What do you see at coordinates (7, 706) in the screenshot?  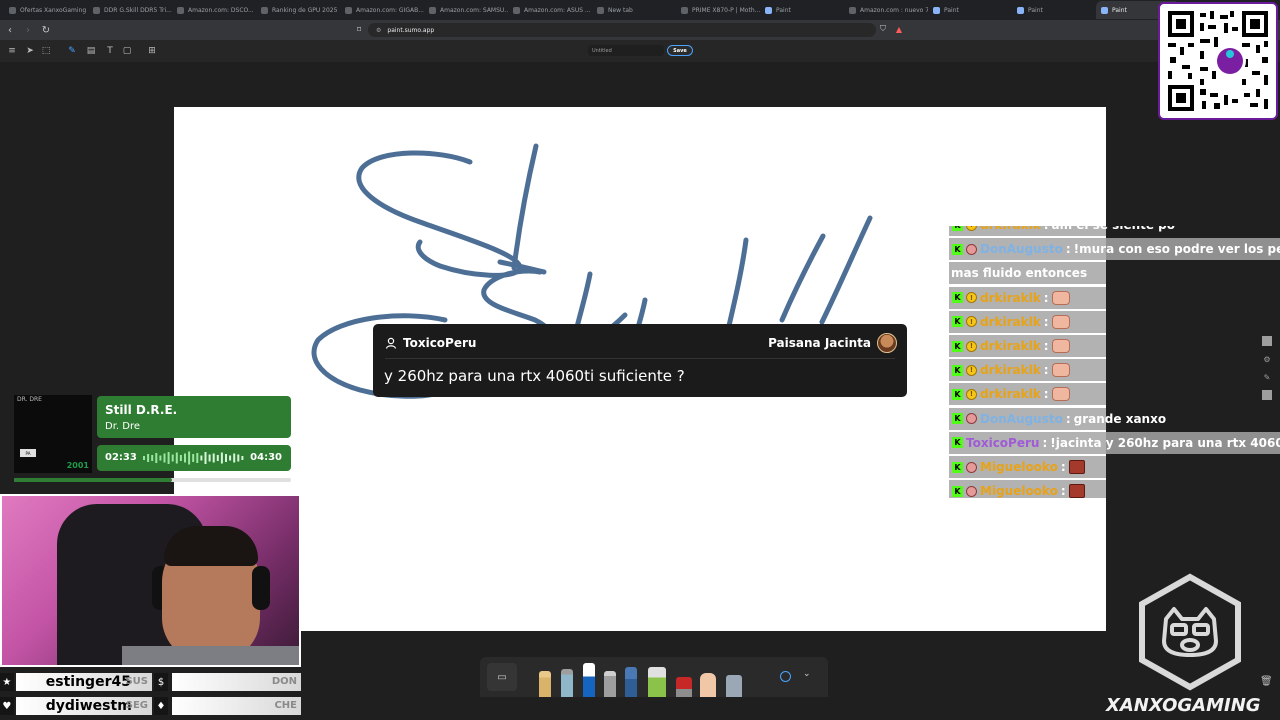 I see `heart-icon: ♥` at bounding box center [7, 706].